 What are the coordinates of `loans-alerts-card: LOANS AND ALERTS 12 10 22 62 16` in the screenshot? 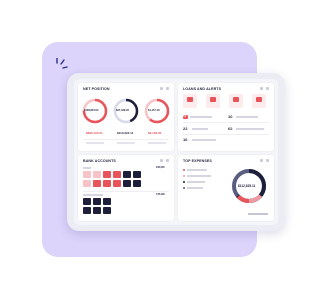 It's located at (226, 117).